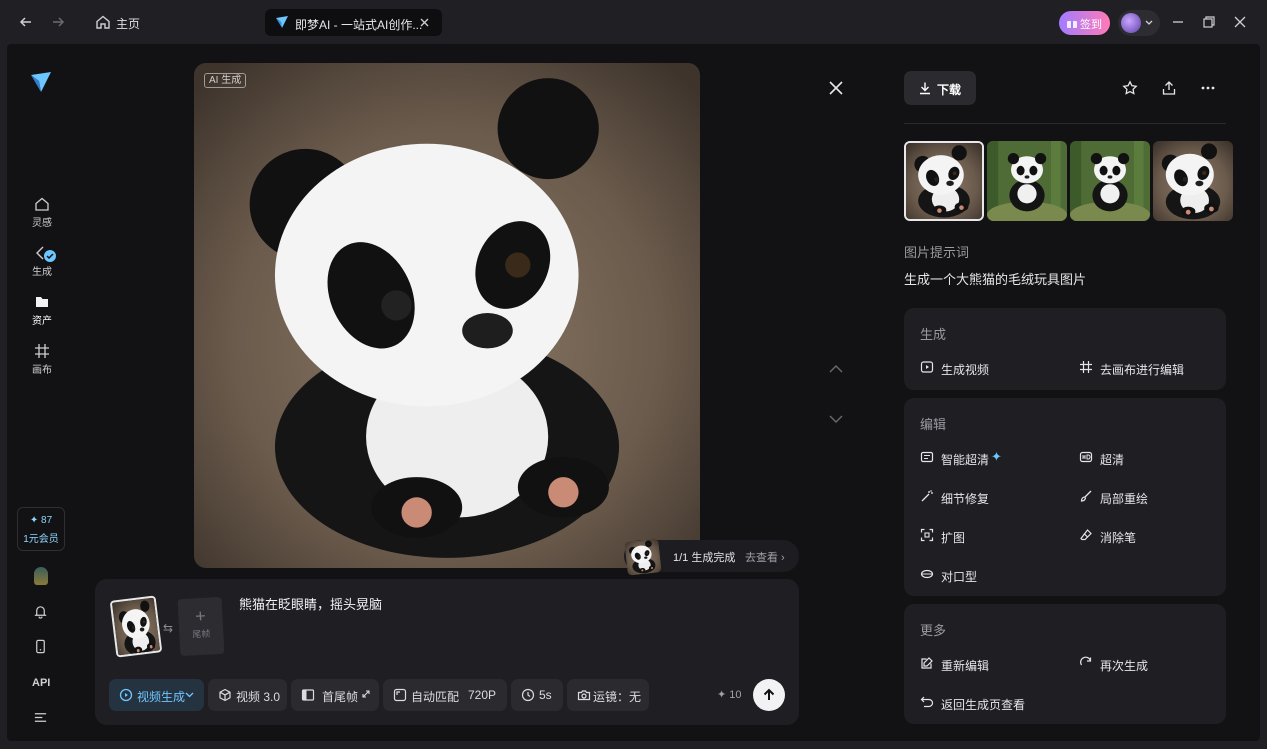  Describe the element at coordinates (168, 628) in the screenshot. I see `swap-frames-icon: ⇆` at that location.